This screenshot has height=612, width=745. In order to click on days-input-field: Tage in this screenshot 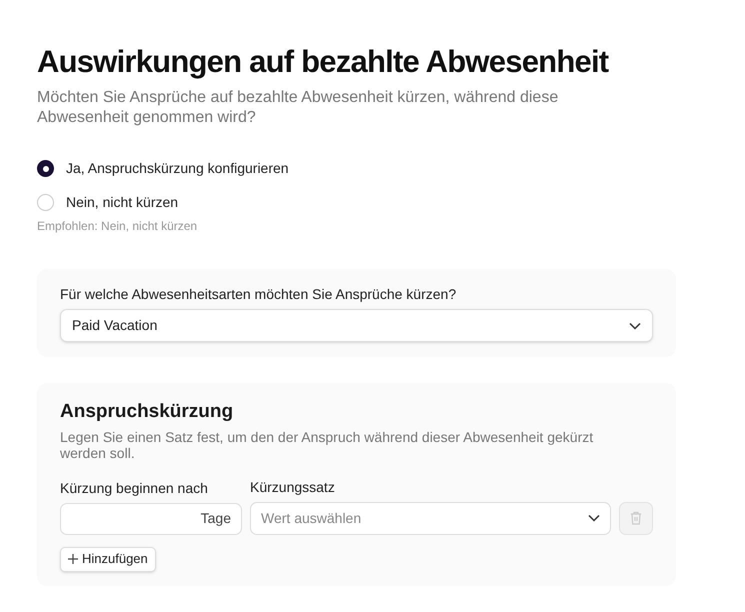, I will do `click(151, 518)`.